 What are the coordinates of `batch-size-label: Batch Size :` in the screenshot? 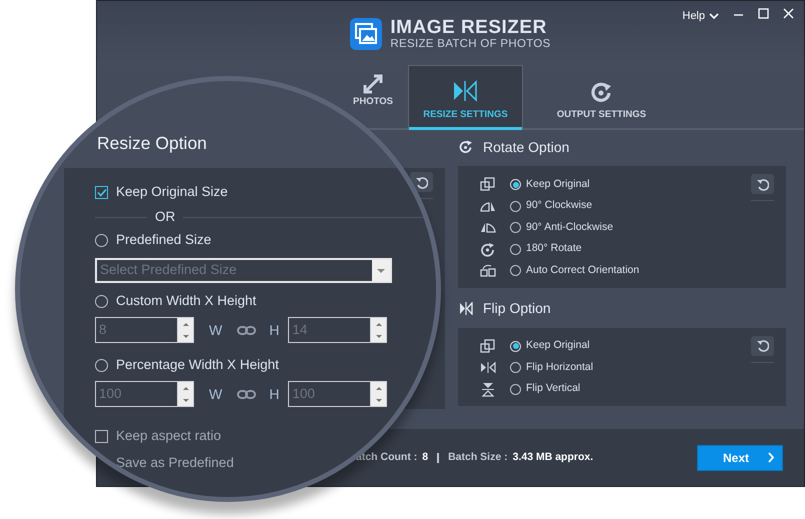 It's located at (478, 457).